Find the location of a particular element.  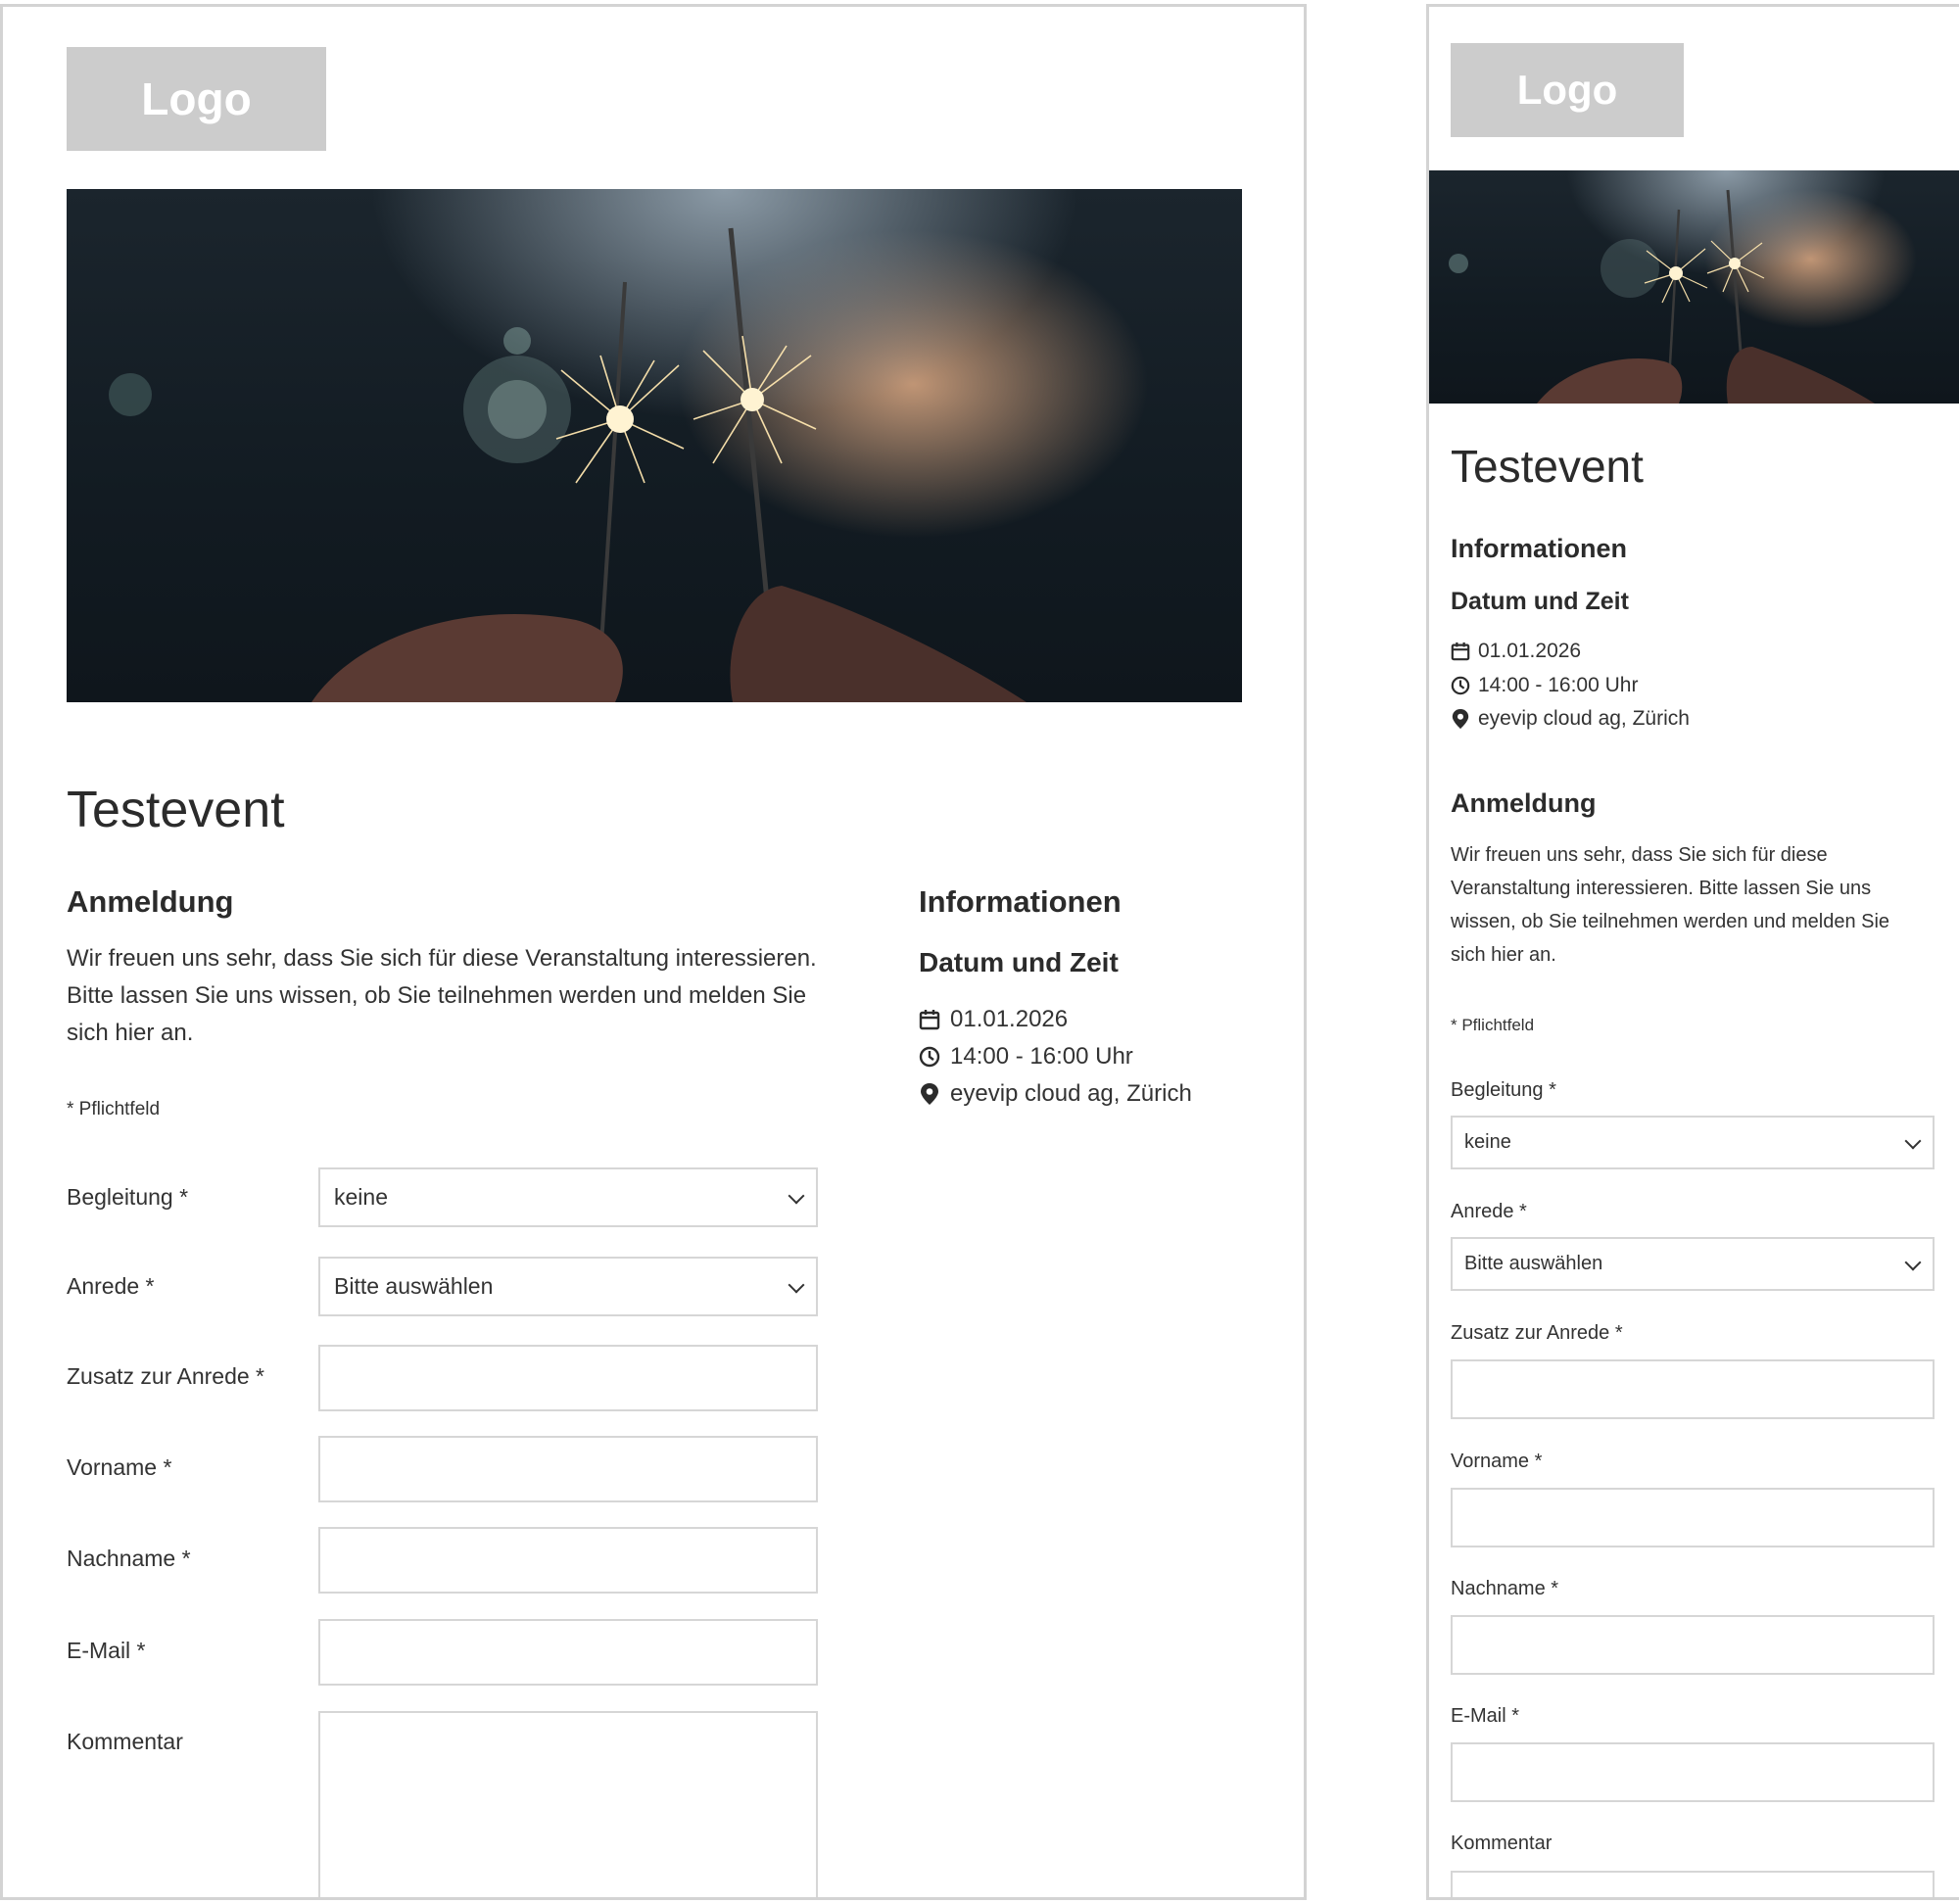

hero-image is located at coordinates (1694, 287).